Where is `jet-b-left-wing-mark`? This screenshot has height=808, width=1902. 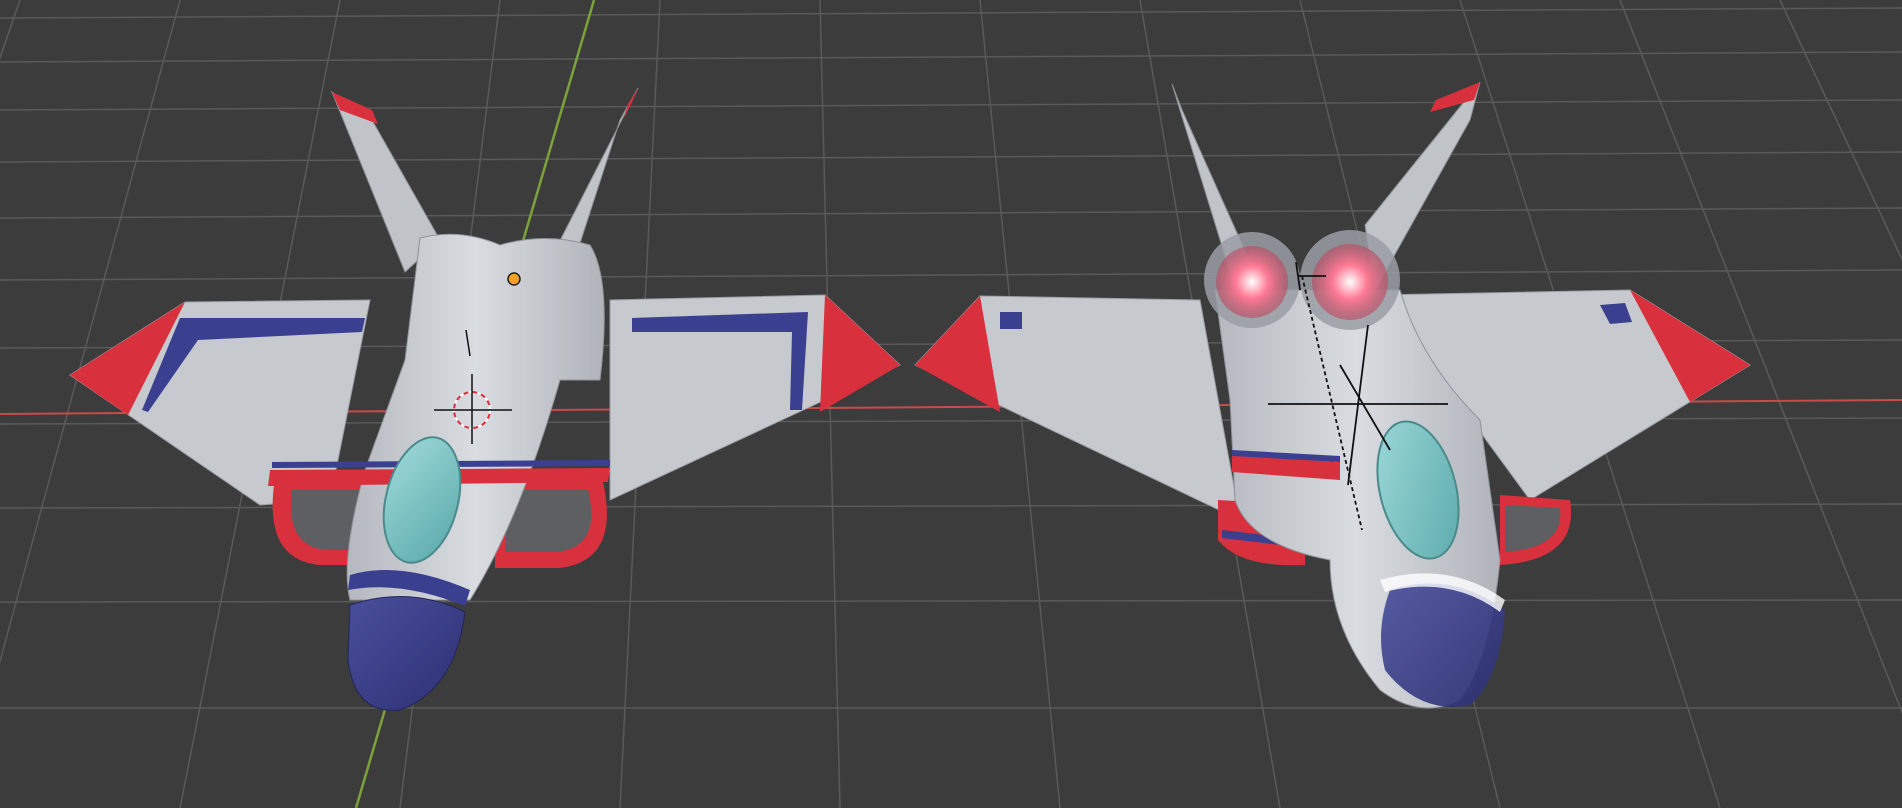 jet-b-left-wing-mark is located at coordinates (1011, 320).